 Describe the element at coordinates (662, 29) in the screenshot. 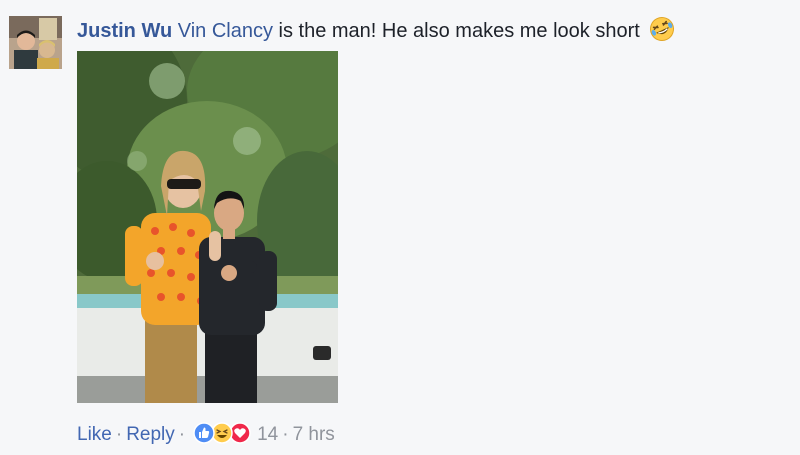

I see `rolling-on-floor-laughing-emoji-icon` at that location.